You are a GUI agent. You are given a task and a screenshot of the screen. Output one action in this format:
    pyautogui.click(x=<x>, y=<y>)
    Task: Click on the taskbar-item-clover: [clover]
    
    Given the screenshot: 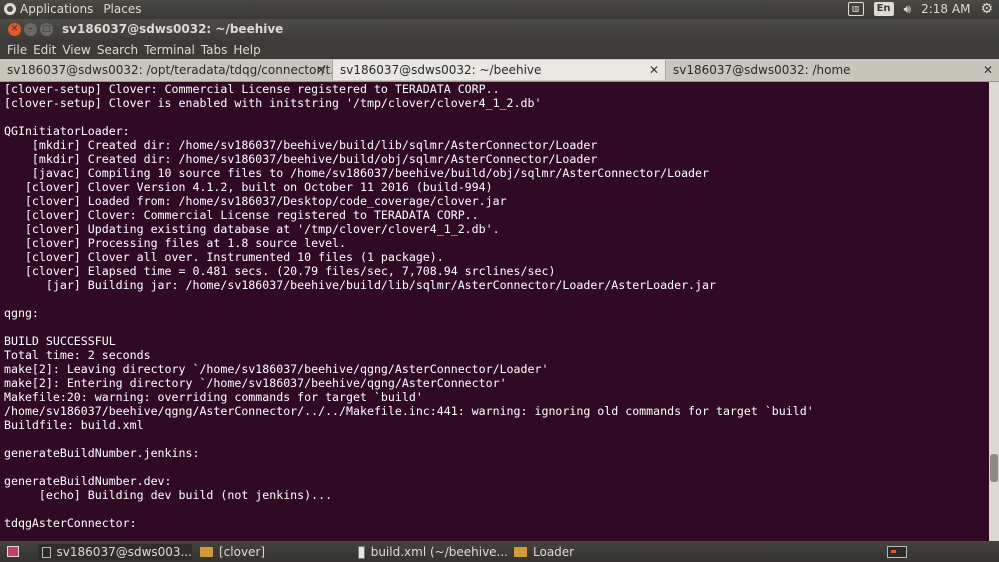 What is the action you would take?
    pyautogui.click(x=275, y=552)
    